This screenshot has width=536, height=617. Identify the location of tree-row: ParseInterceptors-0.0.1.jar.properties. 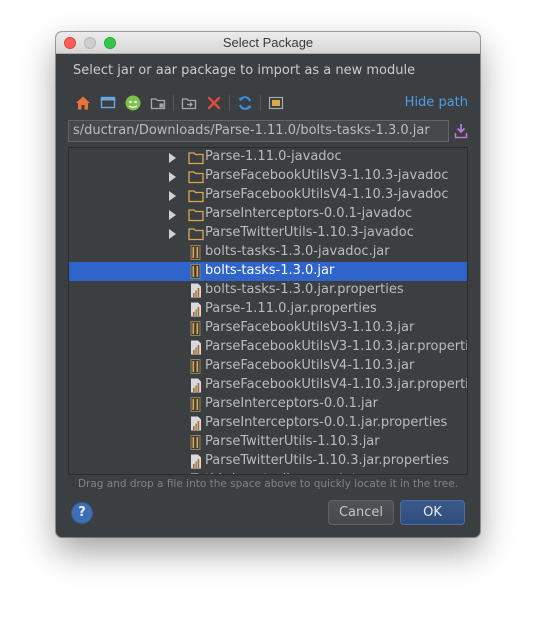
(268, 423).